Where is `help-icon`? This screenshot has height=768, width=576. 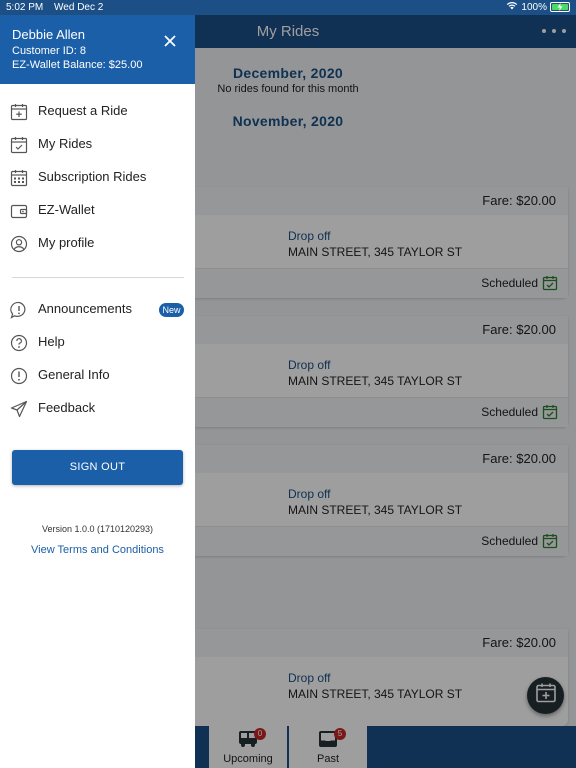 help-icon is located at coordinates (19, 343).